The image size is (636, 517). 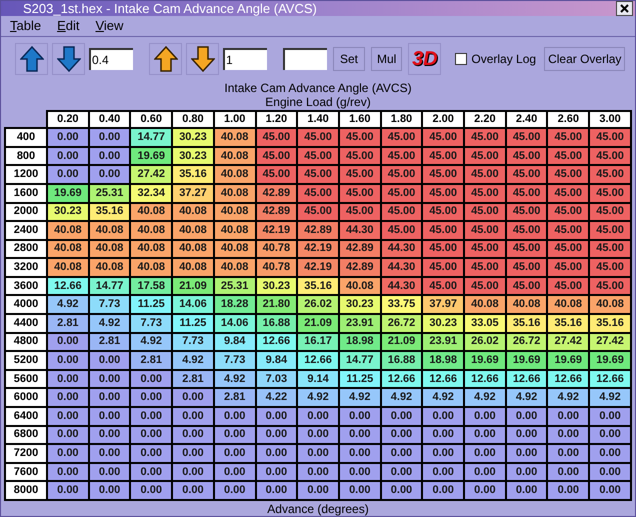 What do you see at coordinates (235, 398) in the screenshot?
I see `table-cell: 2.81` at bounding box center [235, 398].